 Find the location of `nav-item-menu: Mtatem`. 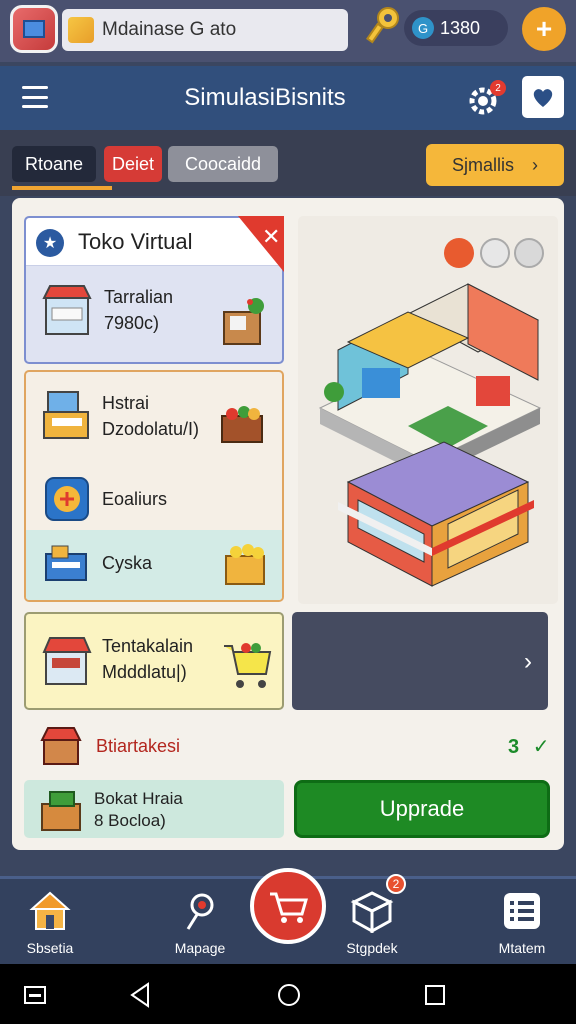

nav-item-menu: Mtatem is located at coordinates (522, 922).